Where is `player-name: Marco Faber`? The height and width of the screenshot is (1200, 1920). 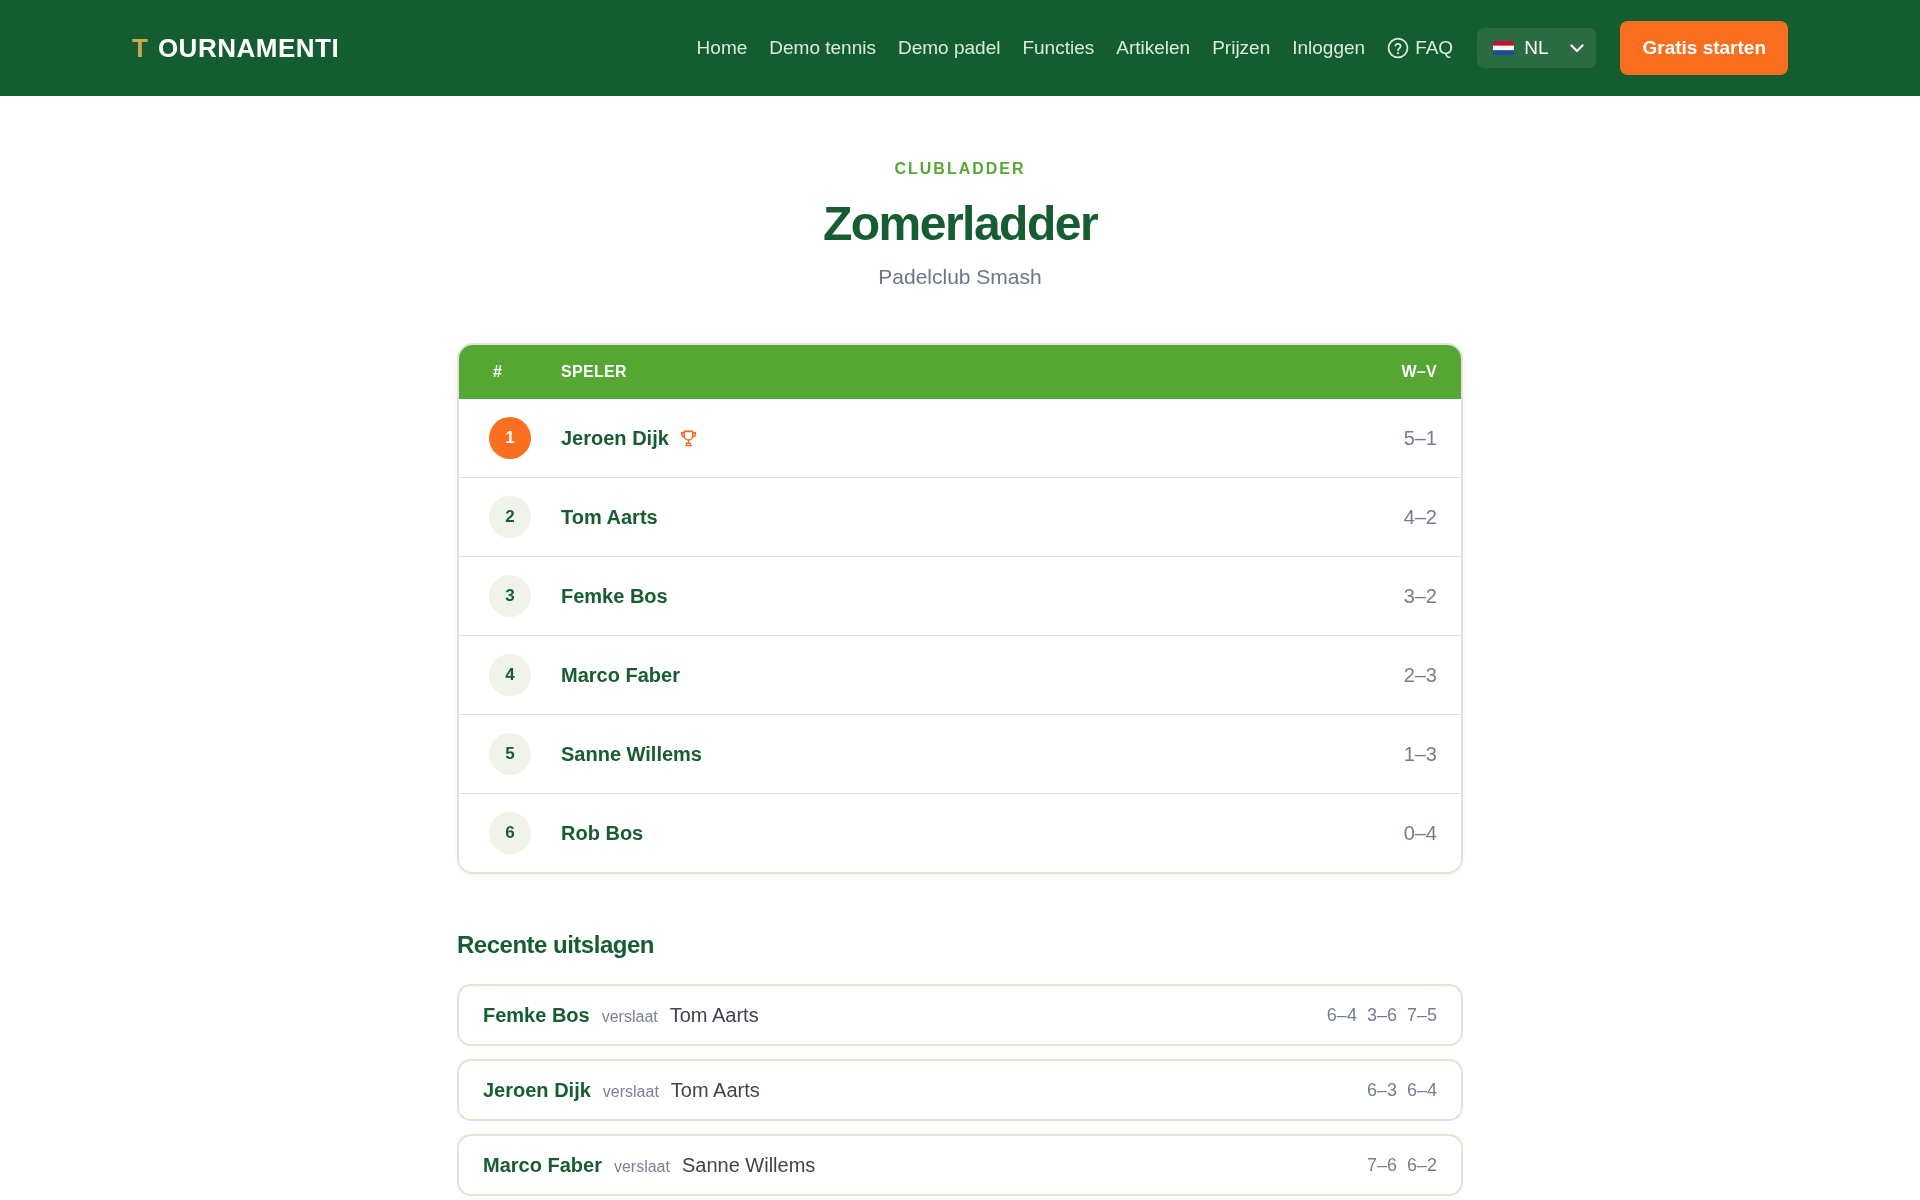 player-name: Marco Faber is located at coordinates (620, 675).